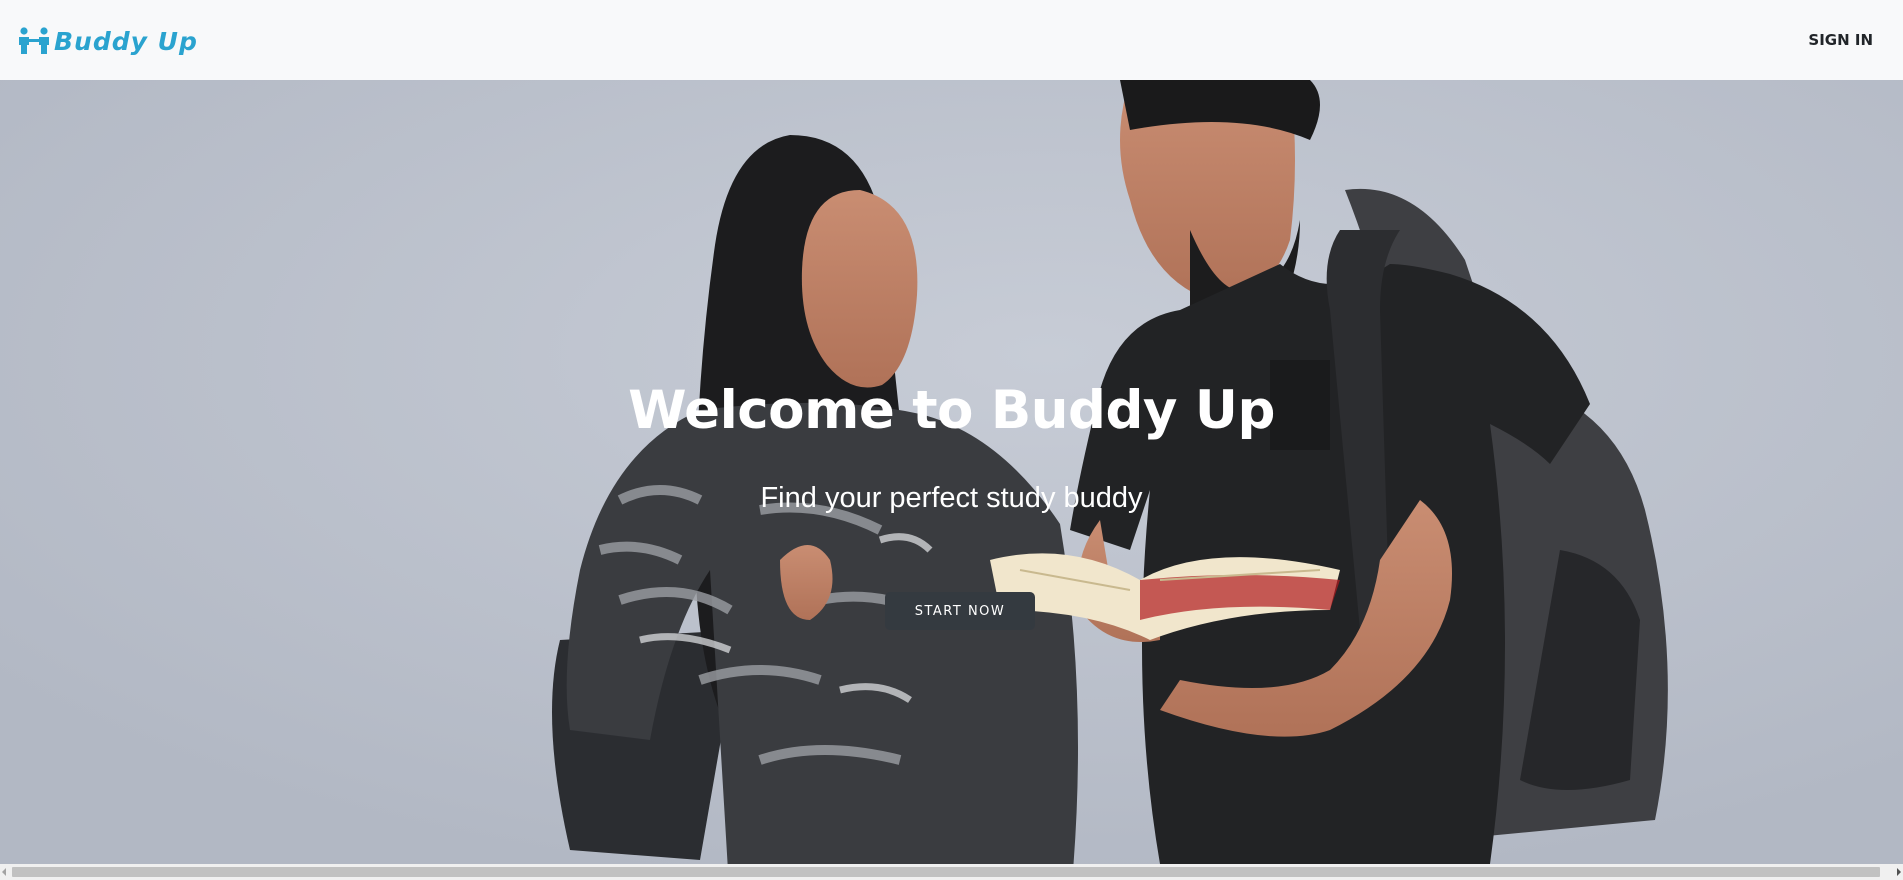 Image resolution: width=1903 pixels, height=880 pixels. Describe the element at coordinates (946, 872) in the screenshot. I see `scrollbar-thumb` at that location.